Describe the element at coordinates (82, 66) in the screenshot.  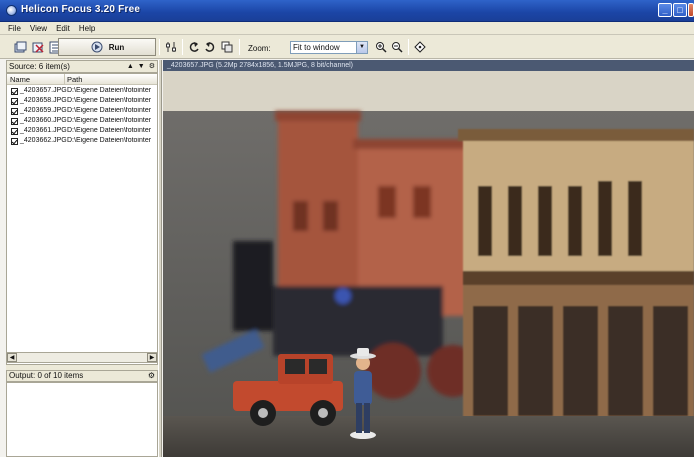
I see `source-header: Source: 6 item(s) ▲ ▼ ⚙` at that location.